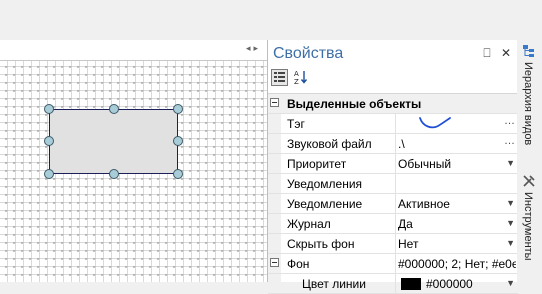 This screenshot has height=294, width=542. Describe the element at coordinates (300, 77) in the screenshot. I see `sort-az-icon: AZ` at that location.